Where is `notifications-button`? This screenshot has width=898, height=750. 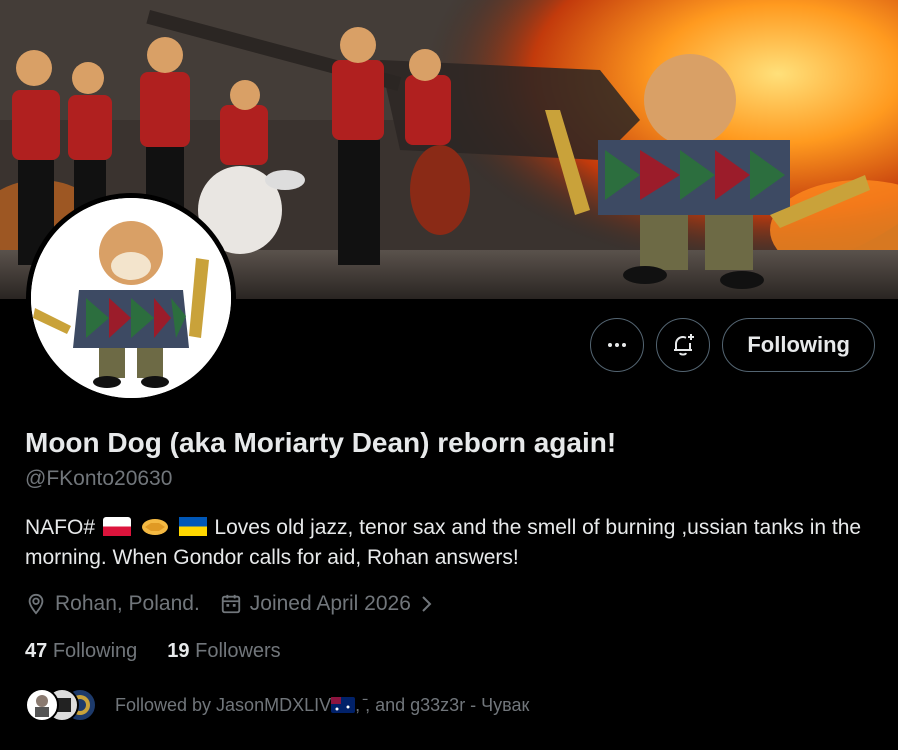 notifications-button is located at coordinates (683, 345).